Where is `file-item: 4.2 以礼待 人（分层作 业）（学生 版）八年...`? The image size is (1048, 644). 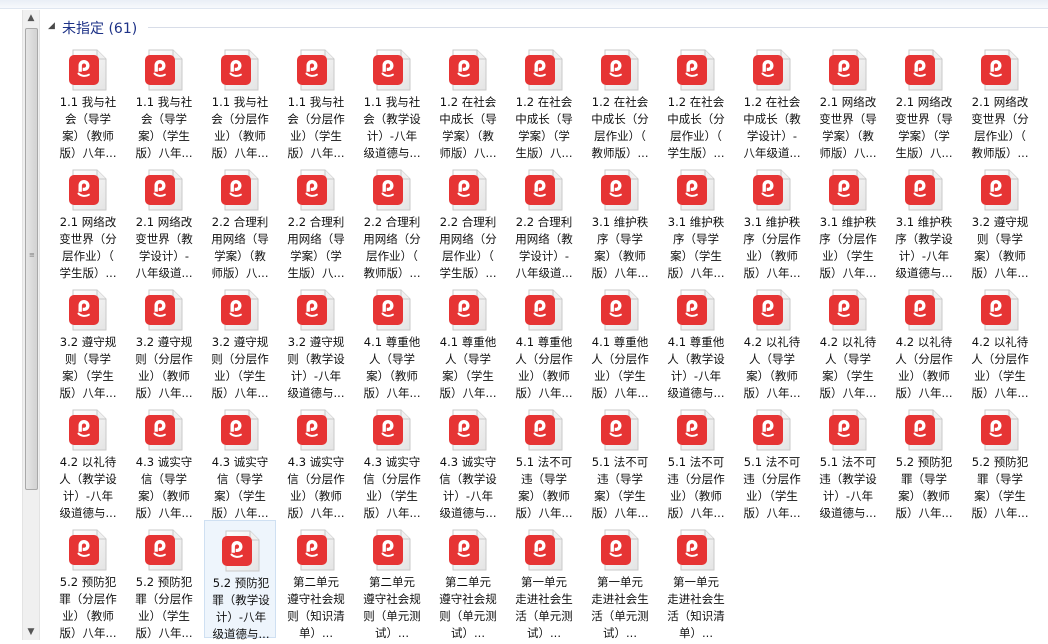 file-item: 4.2 以礼待 人（分层作 业）（学生 版）八年... is located at coordinates (1000, 340).